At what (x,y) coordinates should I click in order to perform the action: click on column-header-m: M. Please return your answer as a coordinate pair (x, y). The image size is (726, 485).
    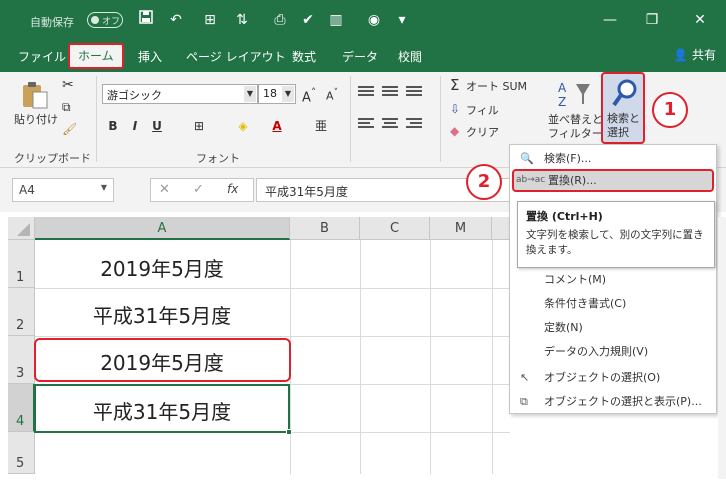
    Looking at the image, I should click on (461, 228).